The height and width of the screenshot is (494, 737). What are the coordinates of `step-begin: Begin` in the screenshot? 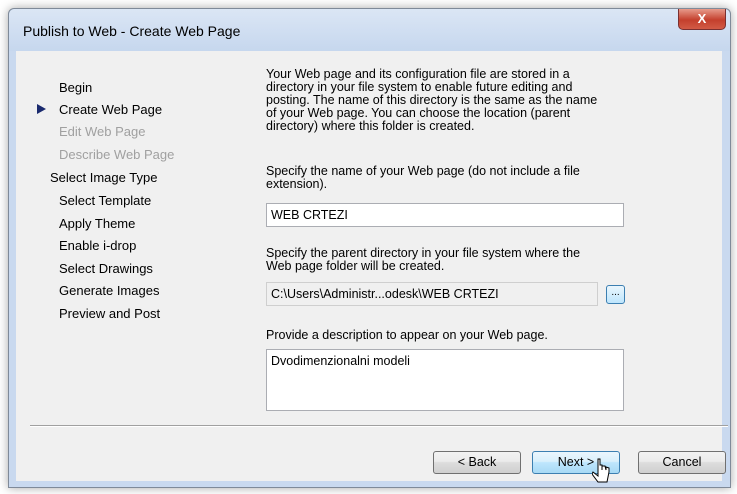 It's located at (75, 87).